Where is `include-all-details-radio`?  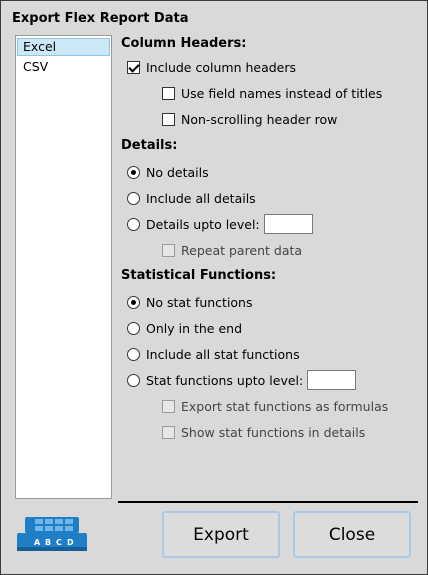
include-all-details-radio is located at coordinates (133, 198).